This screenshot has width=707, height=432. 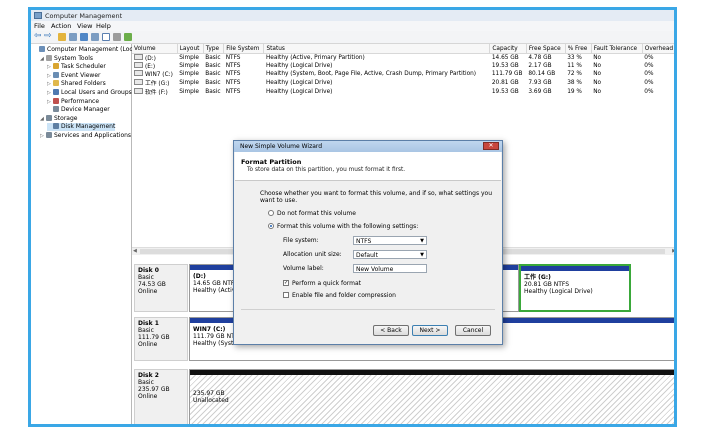 I want to click on volume-label-input: New Volume, so click(x=390, y=268).